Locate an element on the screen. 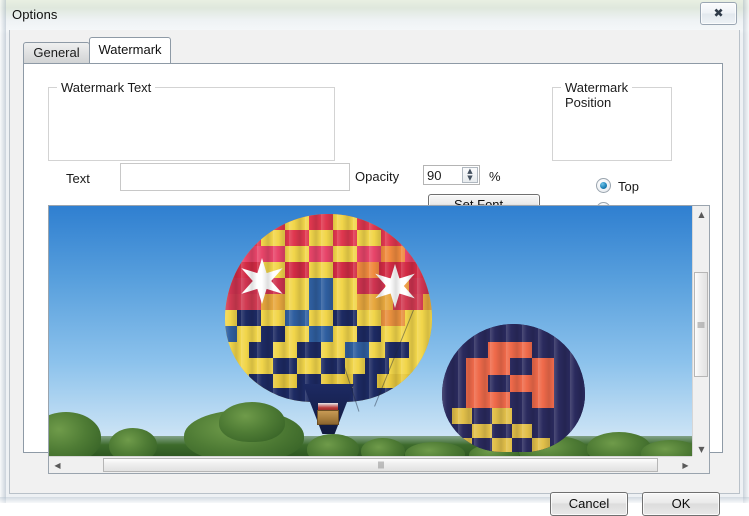  balloon-primary-basket is located at coordinates (328, 417).